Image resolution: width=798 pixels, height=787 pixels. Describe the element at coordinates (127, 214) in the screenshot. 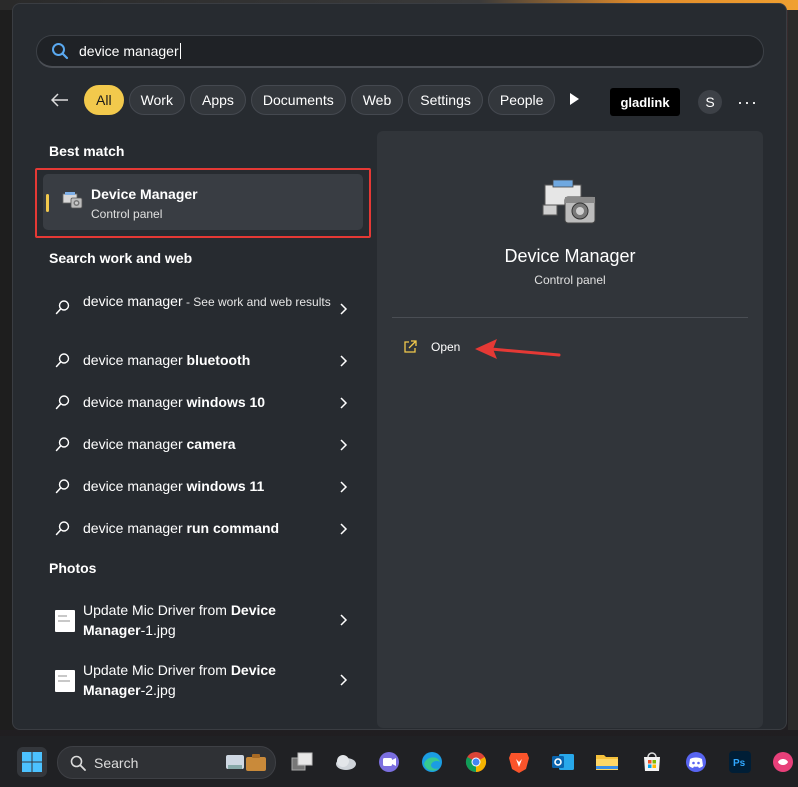

I see `best-match-subtitle: Control panel` at that location.